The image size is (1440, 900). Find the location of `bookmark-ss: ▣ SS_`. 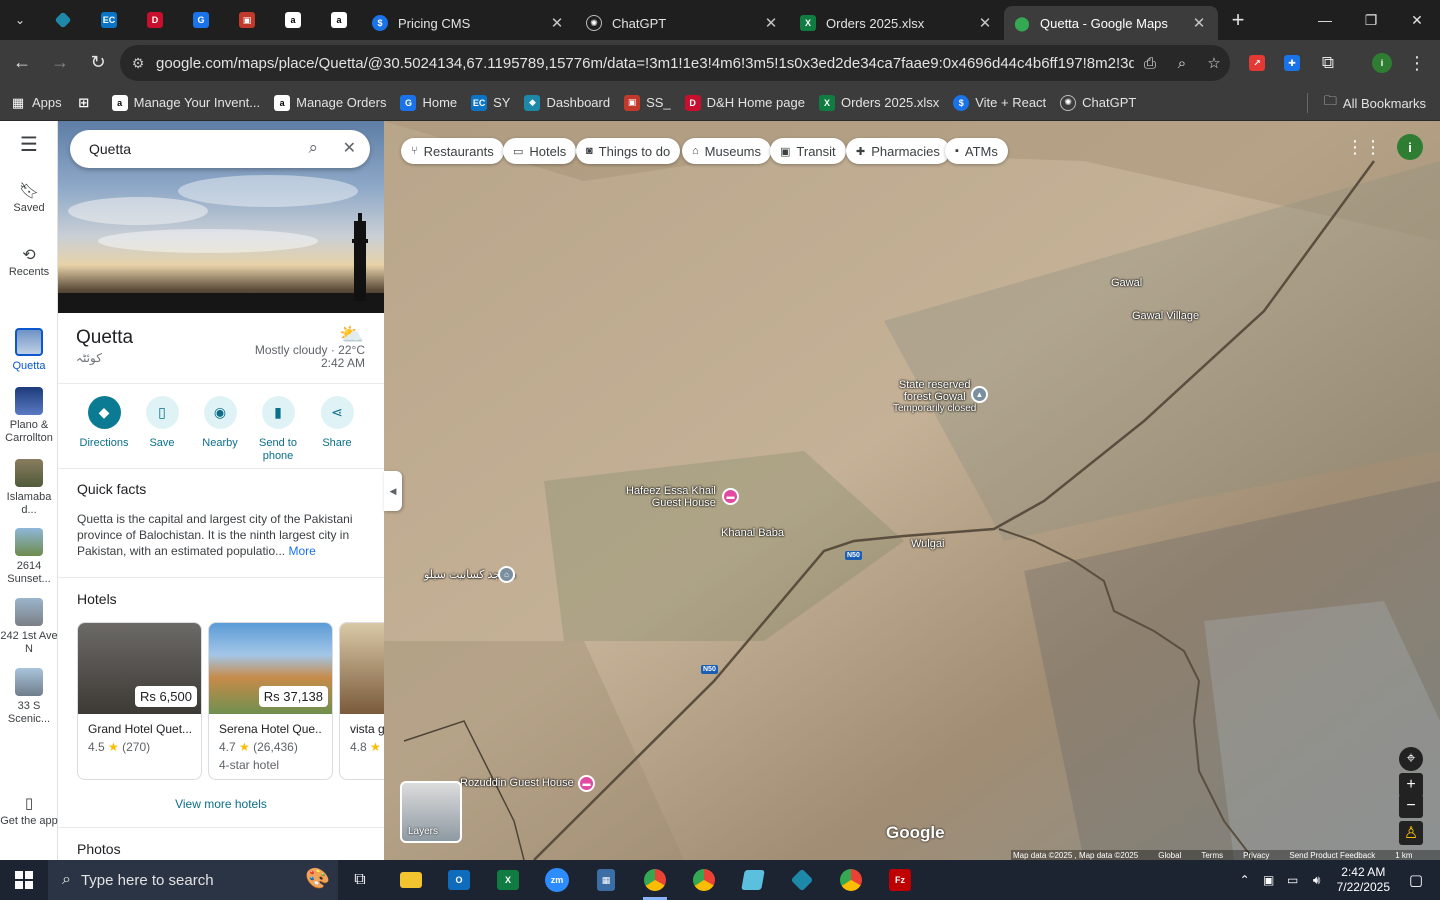

bookmark-ss: ▣ SS_ is located at coordinates (647, 102).